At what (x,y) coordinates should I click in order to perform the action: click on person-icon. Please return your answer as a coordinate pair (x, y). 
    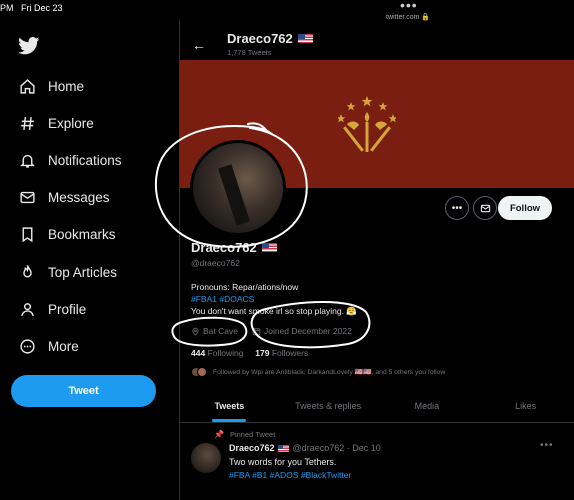
    Looking at the image, I should click on (27, 309).